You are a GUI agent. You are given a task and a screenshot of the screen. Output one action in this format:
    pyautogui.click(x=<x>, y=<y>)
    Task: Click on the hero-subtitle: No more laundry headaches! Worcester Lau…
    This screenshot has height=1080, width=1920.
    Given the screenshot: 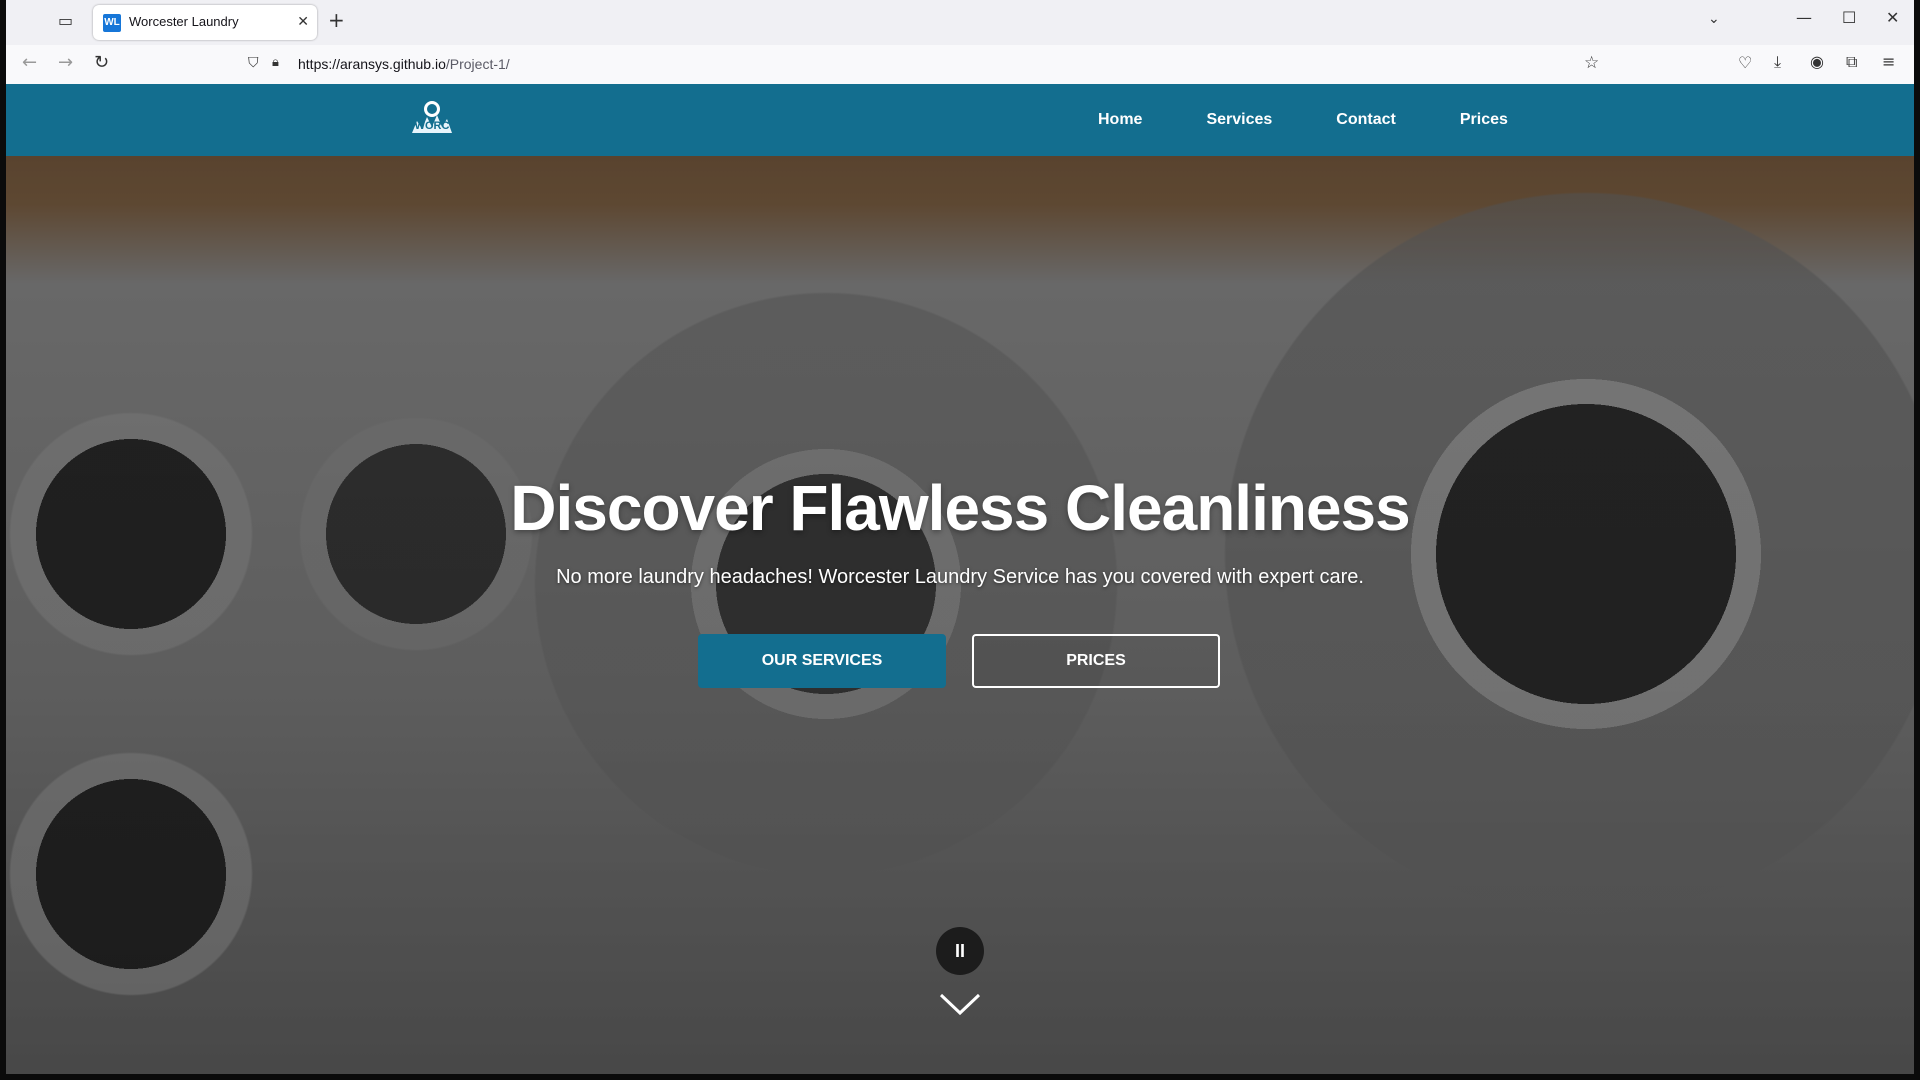 What is the action you would take?
    pyautogui.click(x=960, y=577)
    